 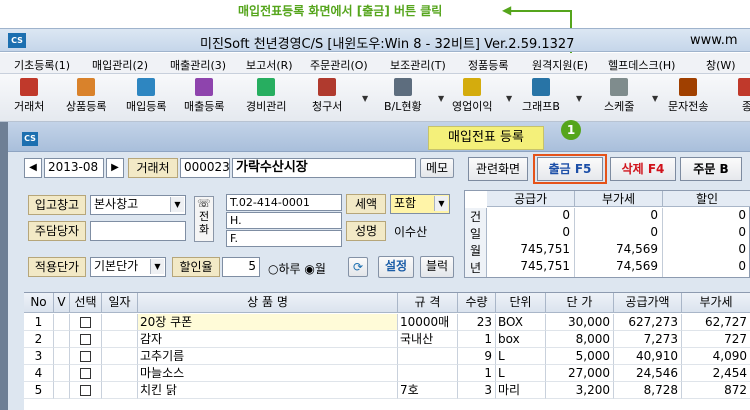 I want to click on grid-unit-cell: box, so click(x=521, y=339).